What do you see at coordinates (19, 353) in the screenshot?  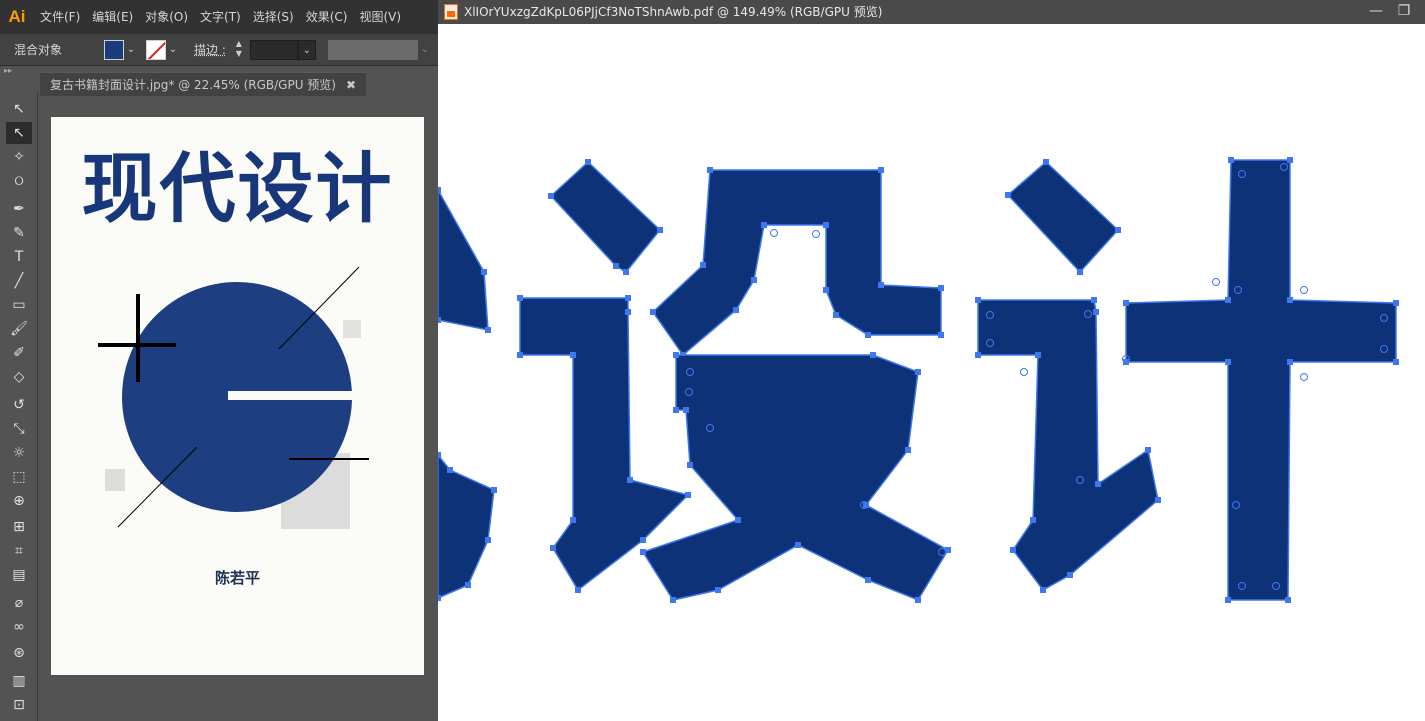 I see `shaper-tool-icon: ✐` at bounding box center [19, 353].